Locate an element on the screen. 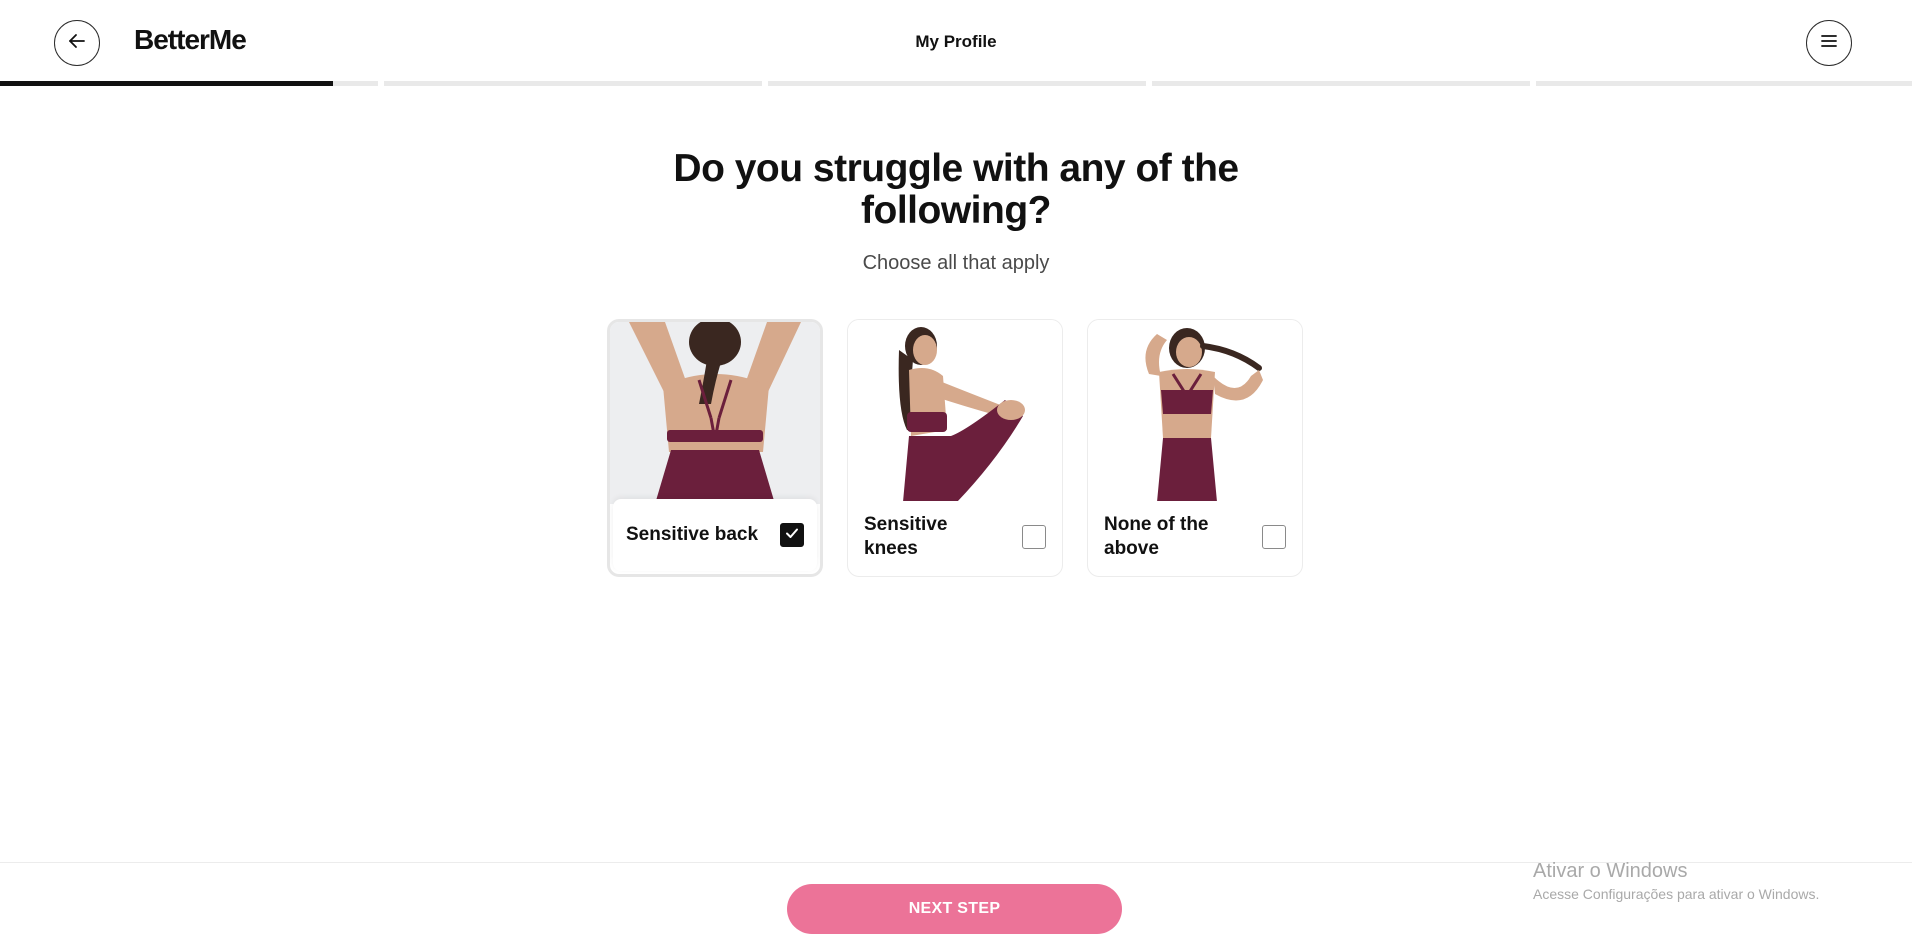  top-bar: BetterMe My Profile is located at coordinates (956, 43).